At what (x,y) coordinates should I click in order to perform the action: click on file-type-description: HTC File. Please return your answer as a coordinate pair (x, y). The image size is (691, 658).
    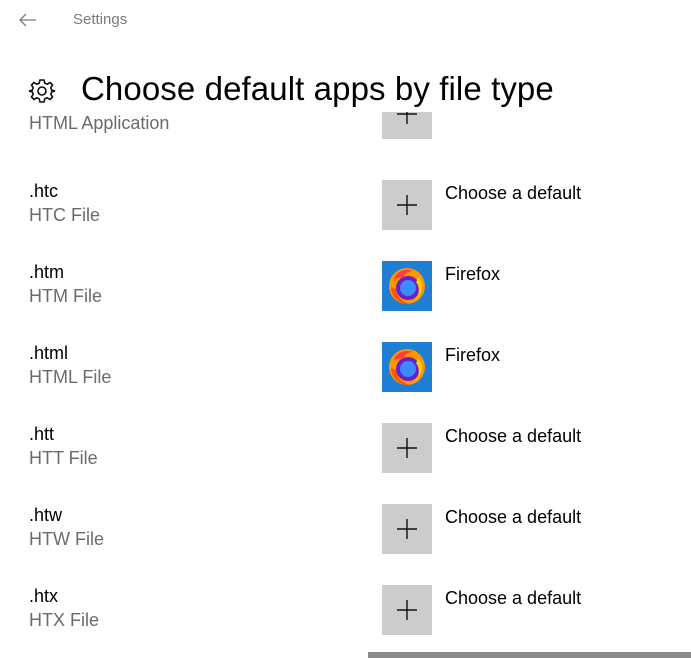
    Looking at the image, I should click on (64, 215).